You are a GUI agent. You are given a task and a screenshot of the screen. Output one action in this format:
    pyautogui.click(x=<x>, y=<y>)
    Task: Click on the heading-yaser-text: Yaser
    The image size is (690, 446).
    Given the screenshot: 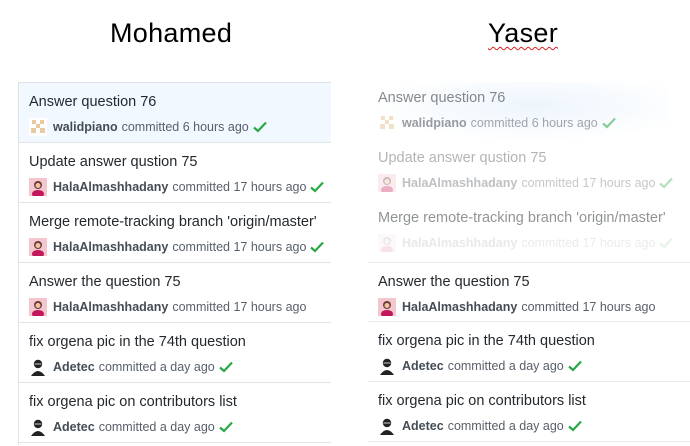 What is the action you would take?
    pyautogui.click(x=523, y=33)
    